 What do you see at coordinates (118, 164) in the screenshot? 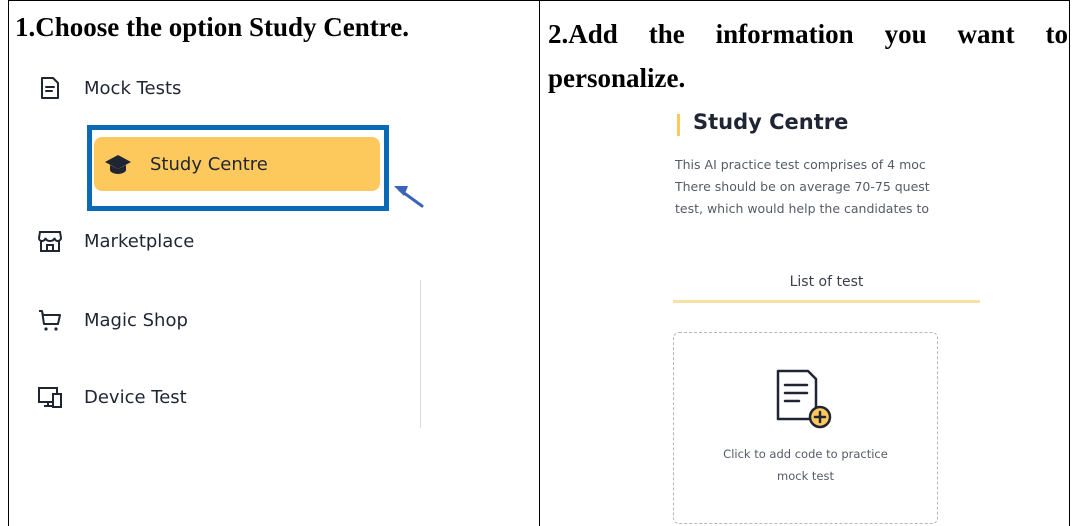
I see `graduation-cap-icon` at bounding box center [118, 164].